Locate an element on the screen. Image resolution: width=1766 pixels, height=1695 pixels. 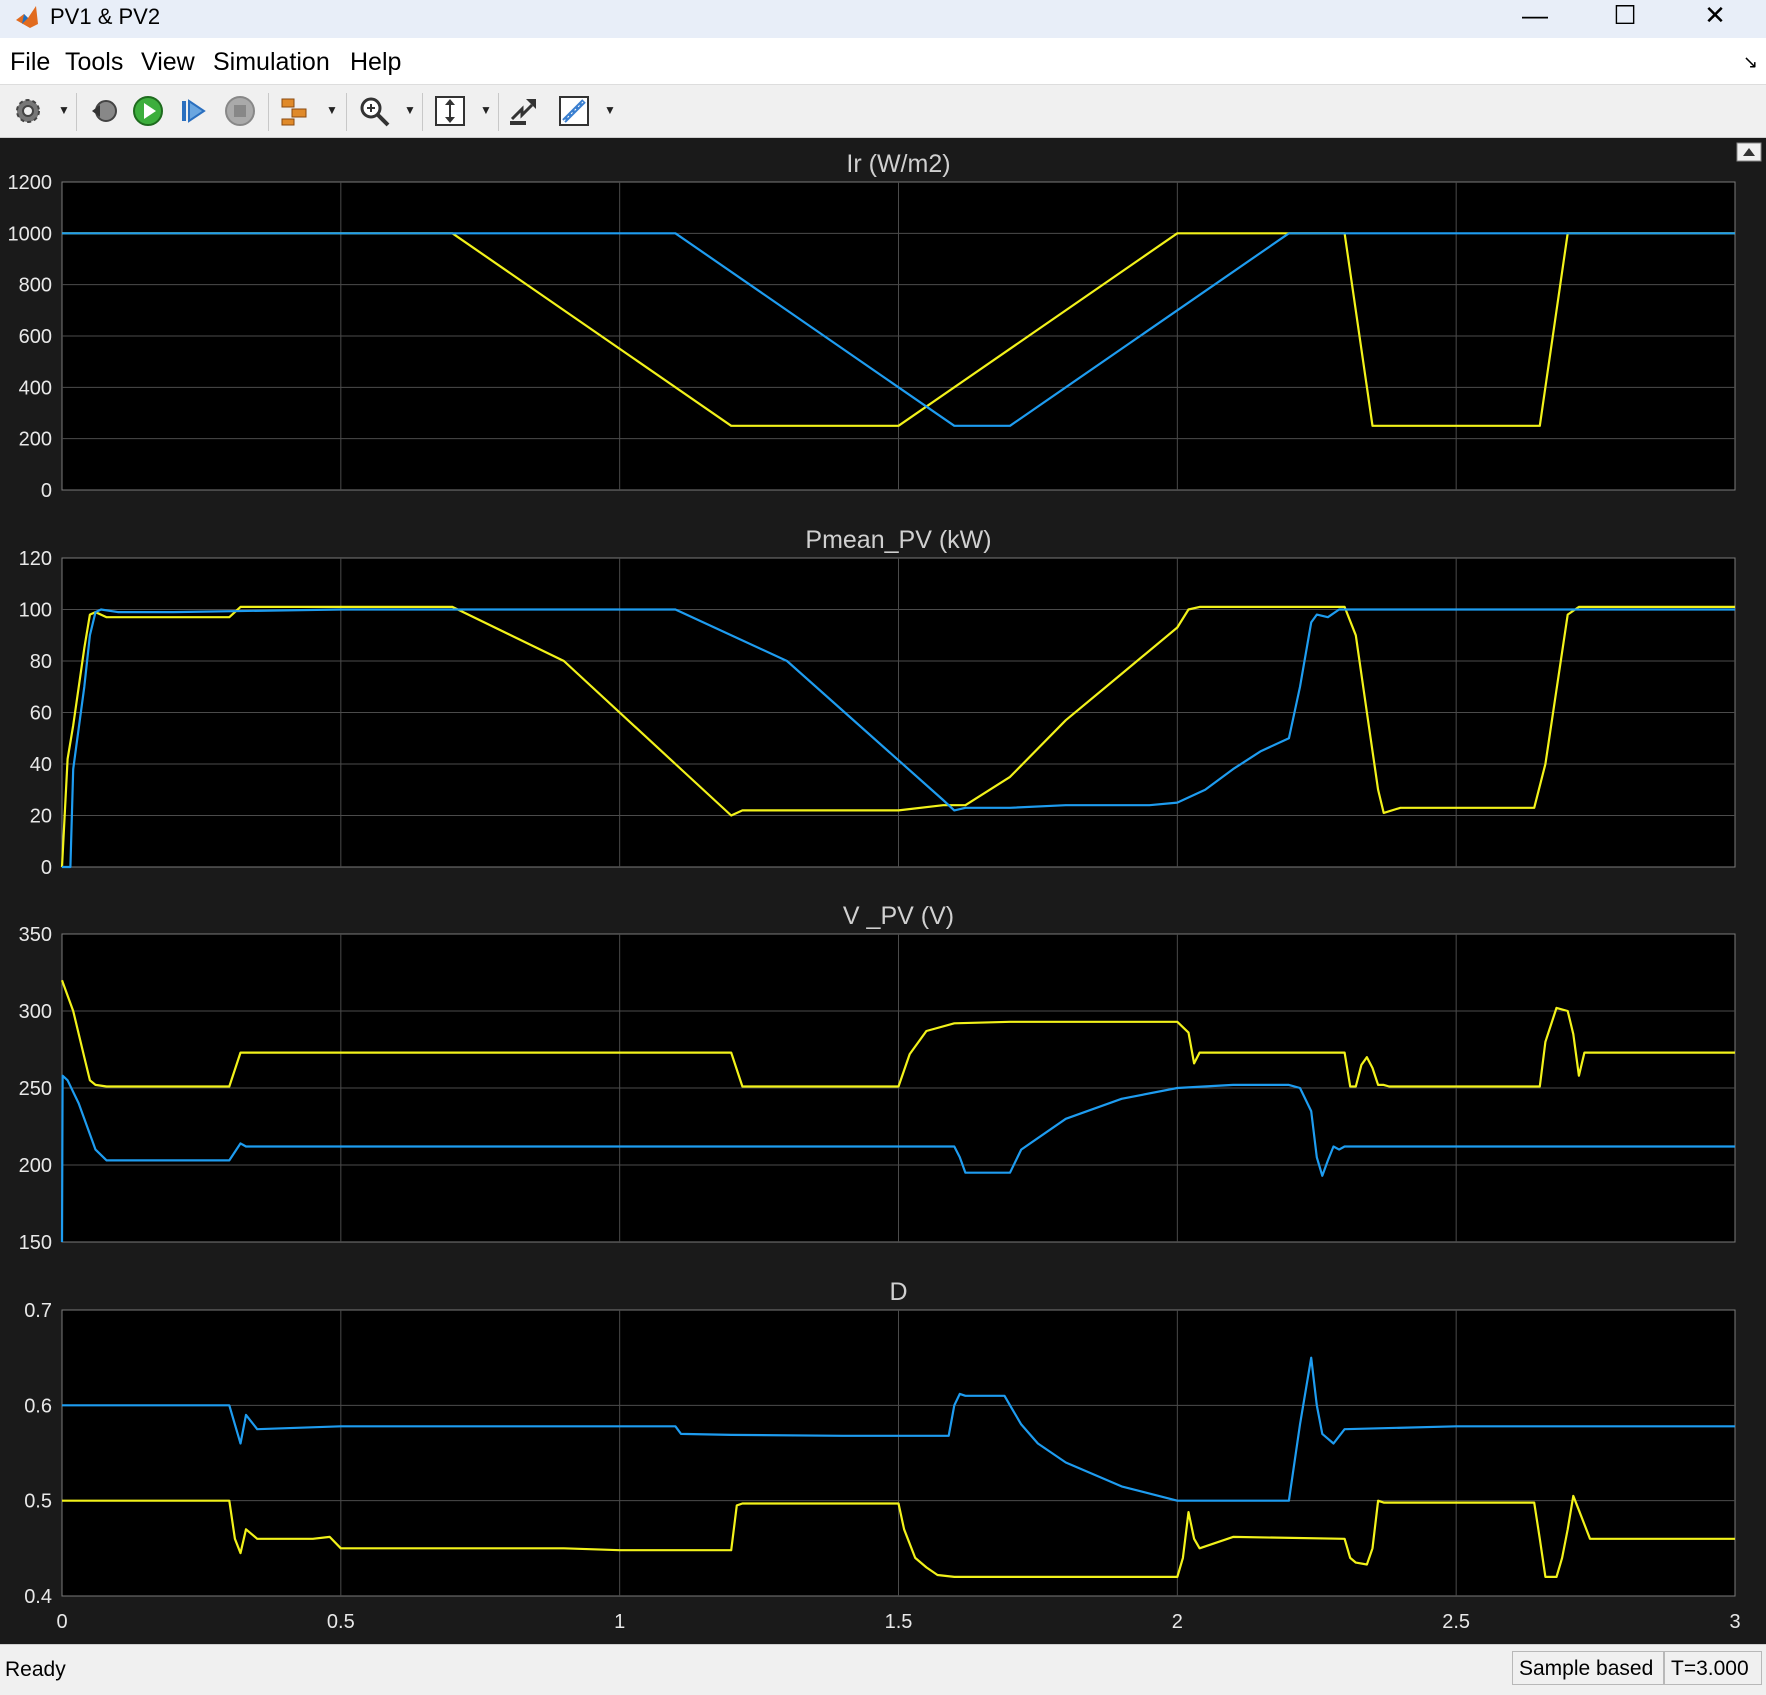
y-tick-label: 0.5 is located at coordinates (38, 1502).